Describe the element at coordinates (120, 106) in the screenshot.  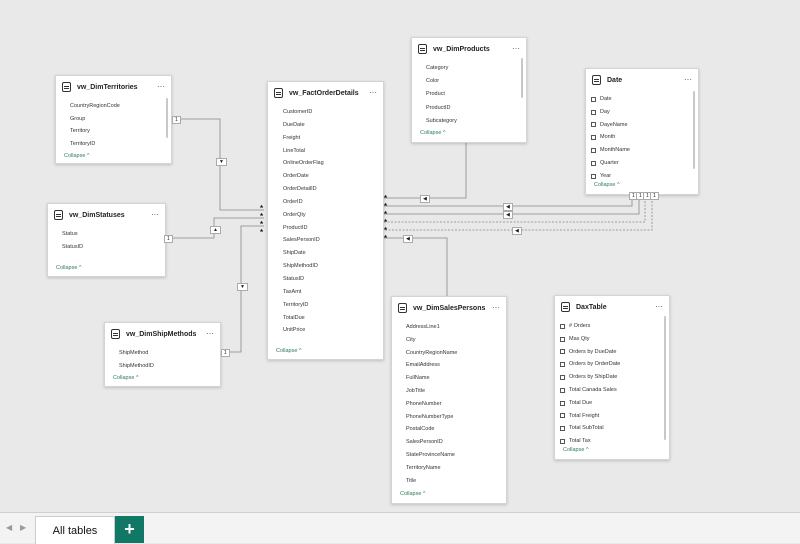
I see `field-item: CountryRegionCode` at that location.